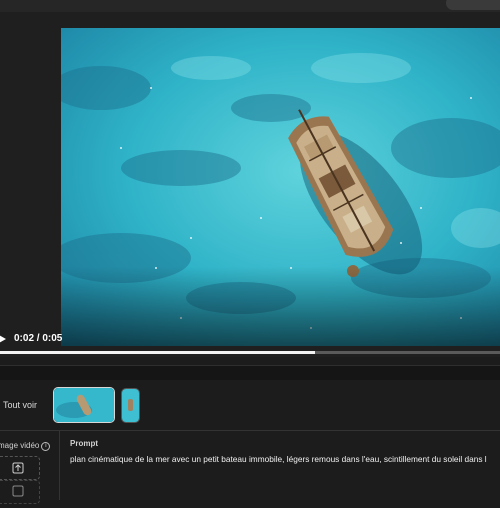 This screenshot has width=500, height=508. What do you see at coordinates (473, 5) in the screenshot?
I see `top-bar-button` at bounding box center [473, 5].